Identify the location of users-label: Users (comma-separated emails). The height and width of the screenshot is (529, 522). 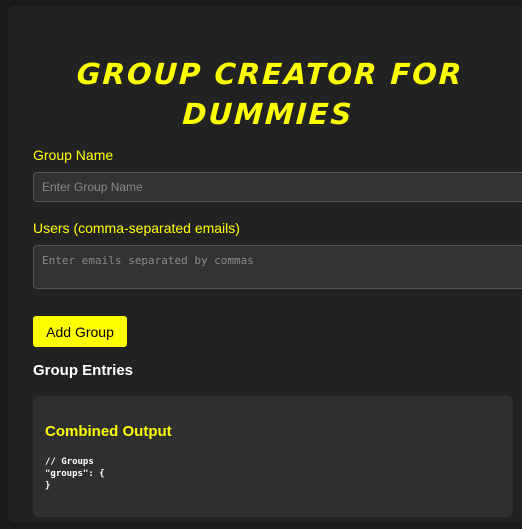
(136, 228).